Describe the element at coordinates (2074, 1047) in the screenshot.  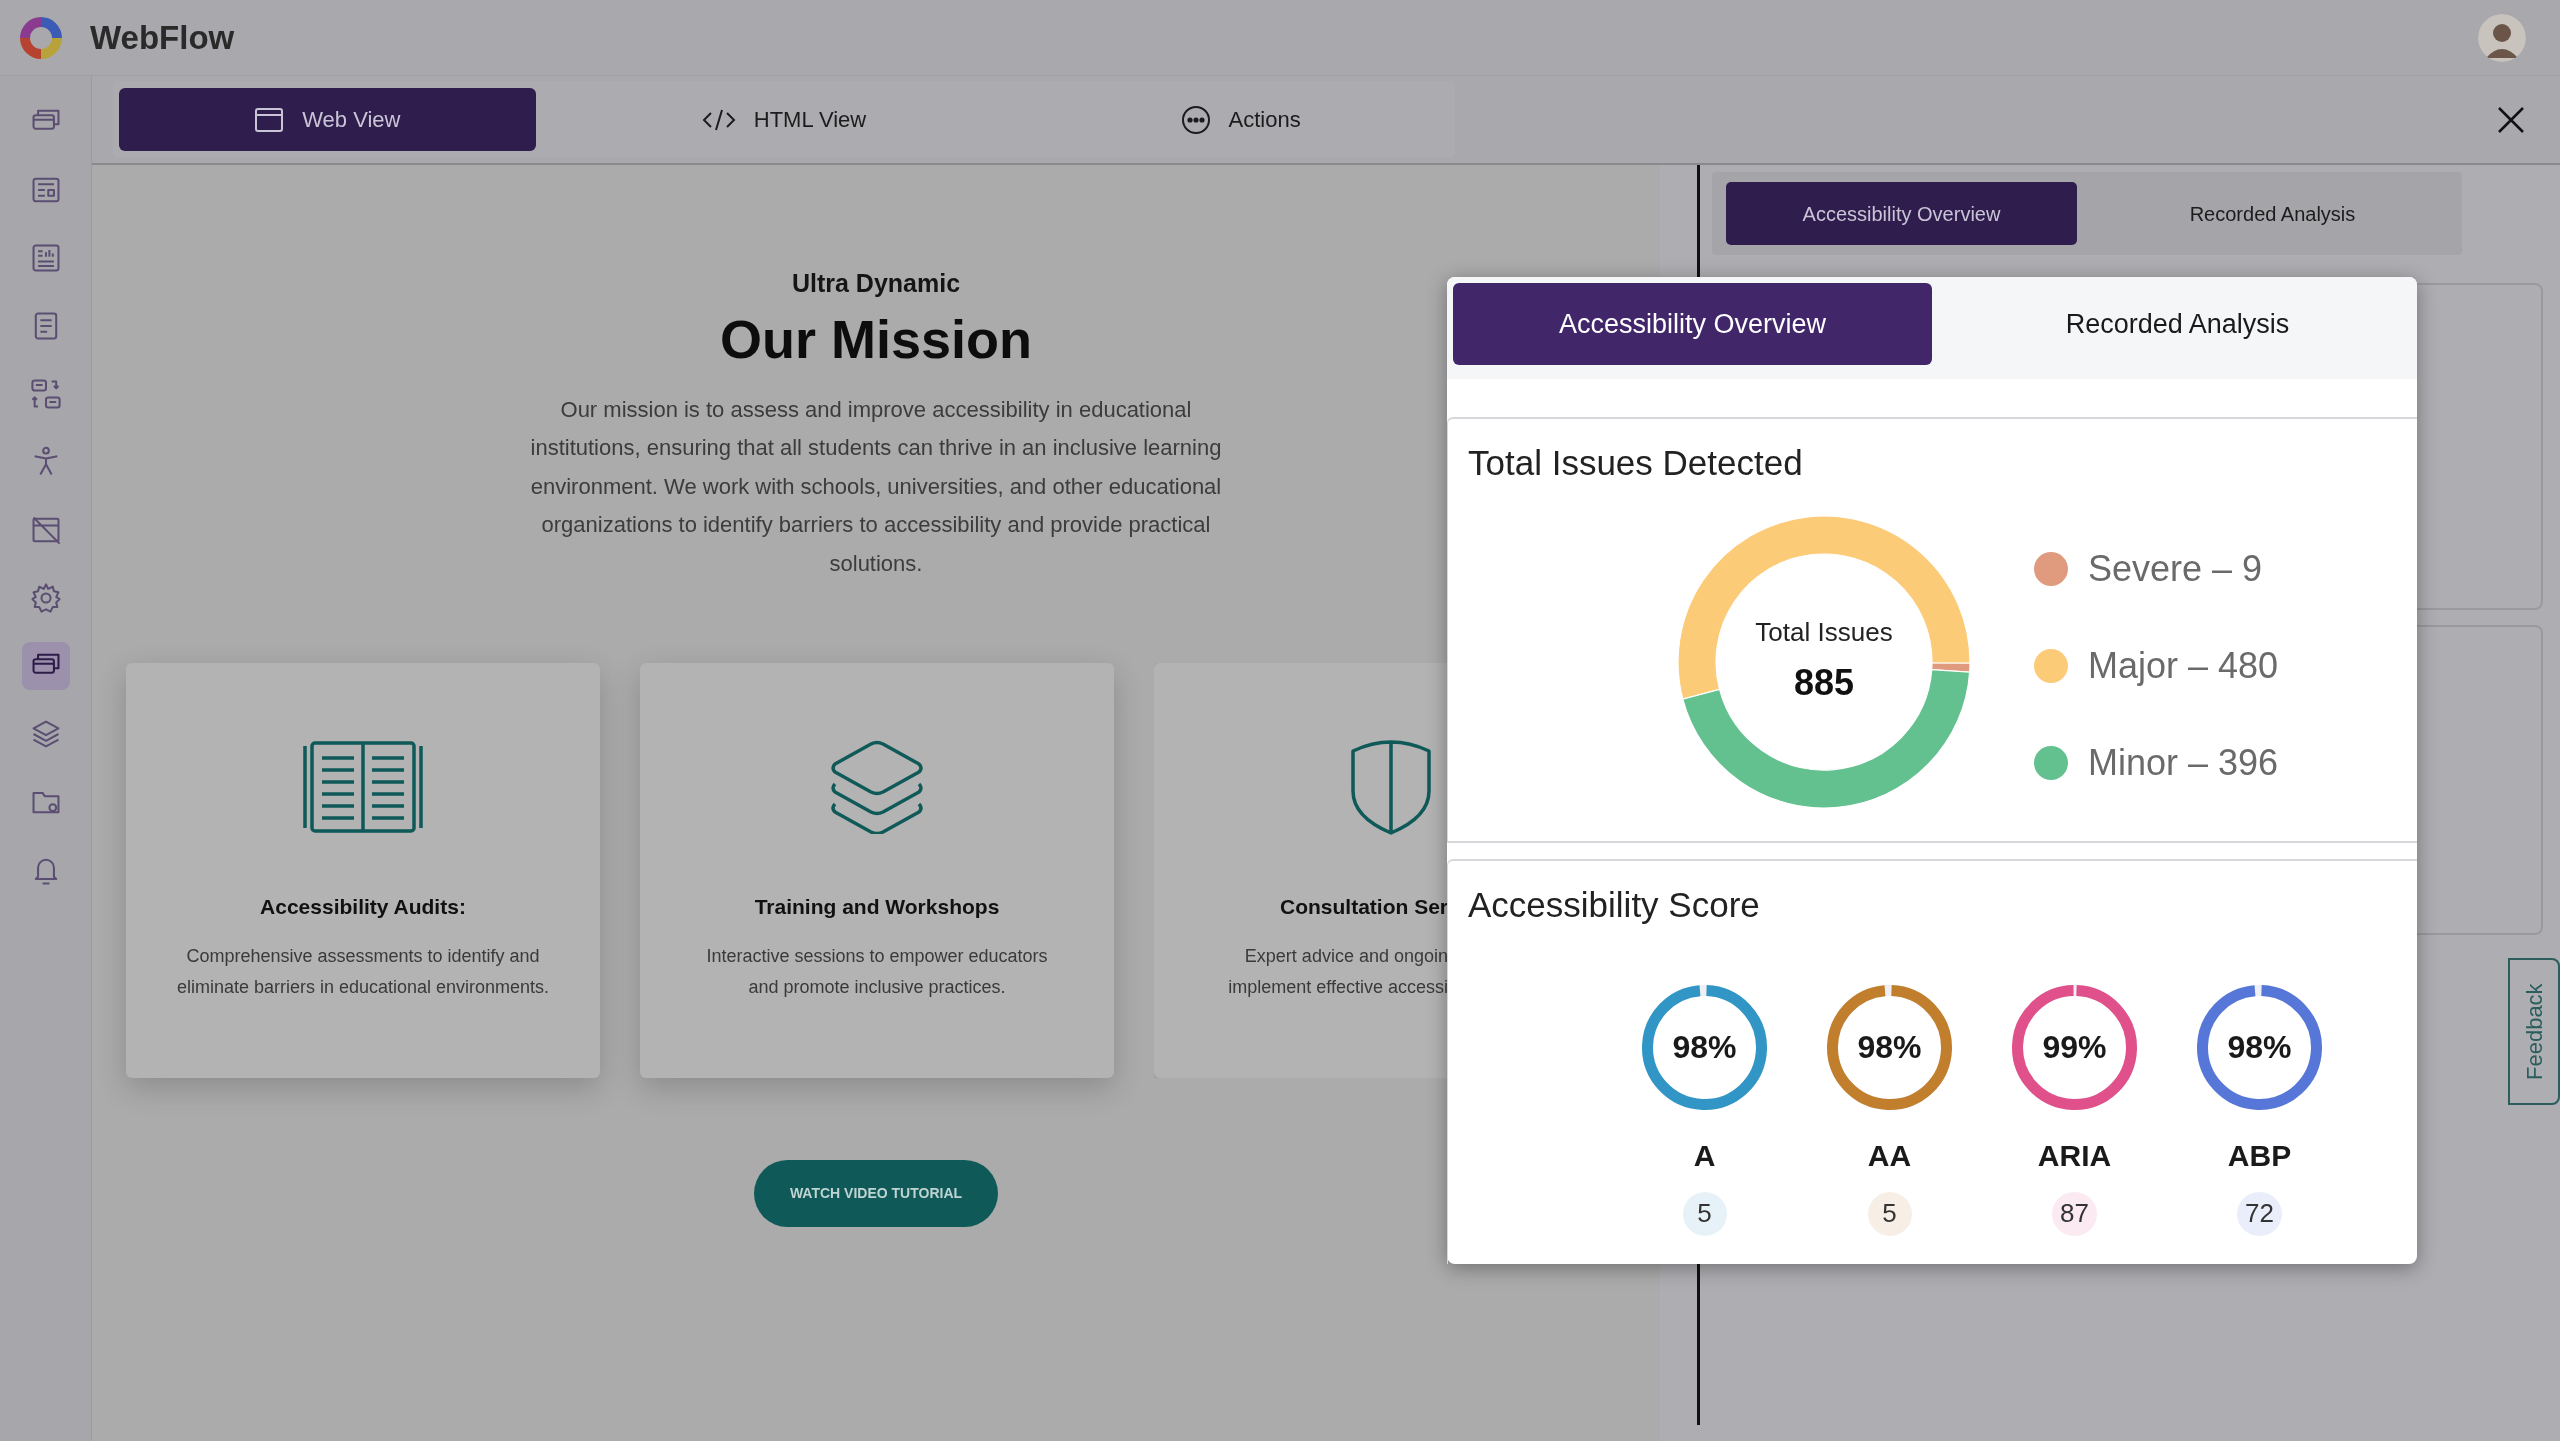
I see `score-percent: 99%` at that location.